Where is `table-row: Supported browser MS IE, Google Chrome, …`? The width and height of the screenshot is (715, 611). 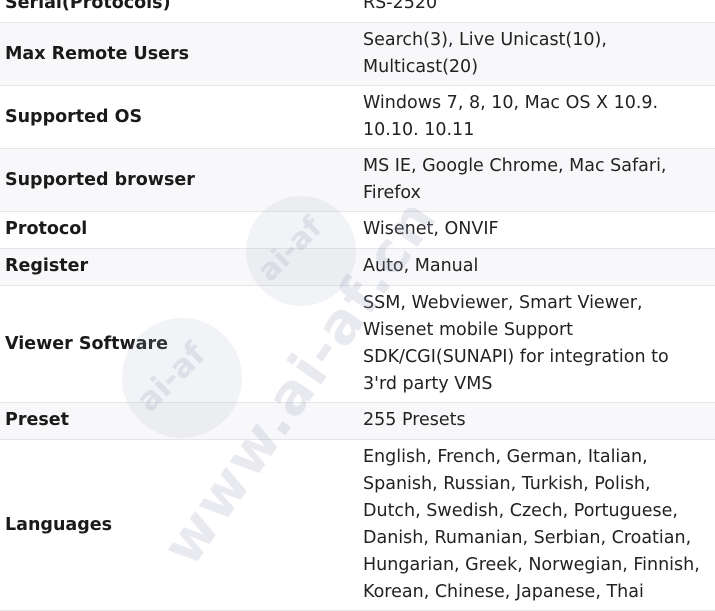
table-row: Supported browser MS IE, Google Chrome, … is located at coordinates (357, 180).